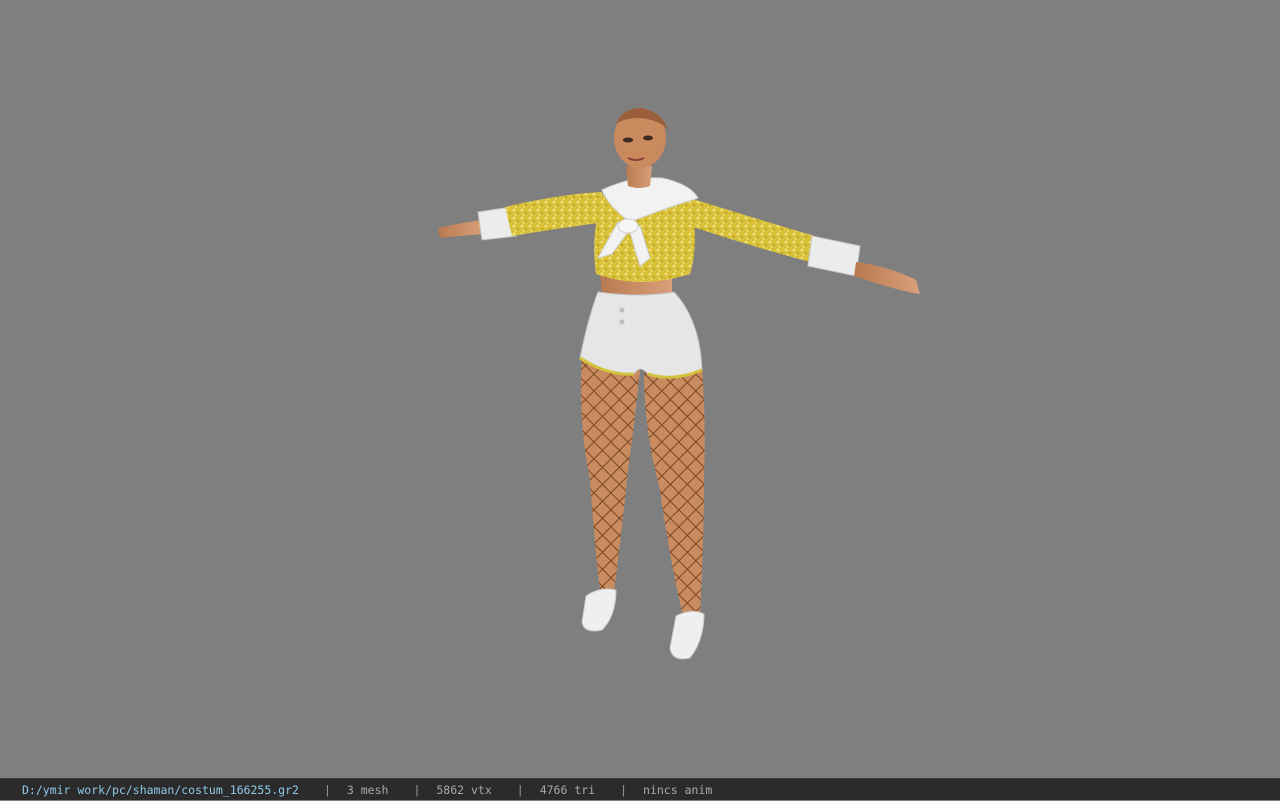 This screenshot has height=801, width=1280. Describe the element at coordinates (639, 177) in the screenshot. I see `neck` at that location.